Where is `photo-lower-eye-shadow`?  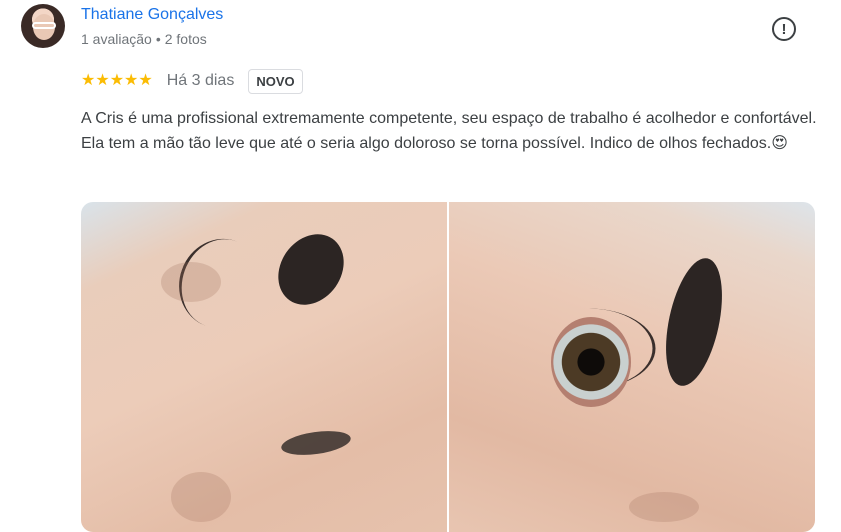 photo-lower-eye-shadow is located at coordinates (201, 497).